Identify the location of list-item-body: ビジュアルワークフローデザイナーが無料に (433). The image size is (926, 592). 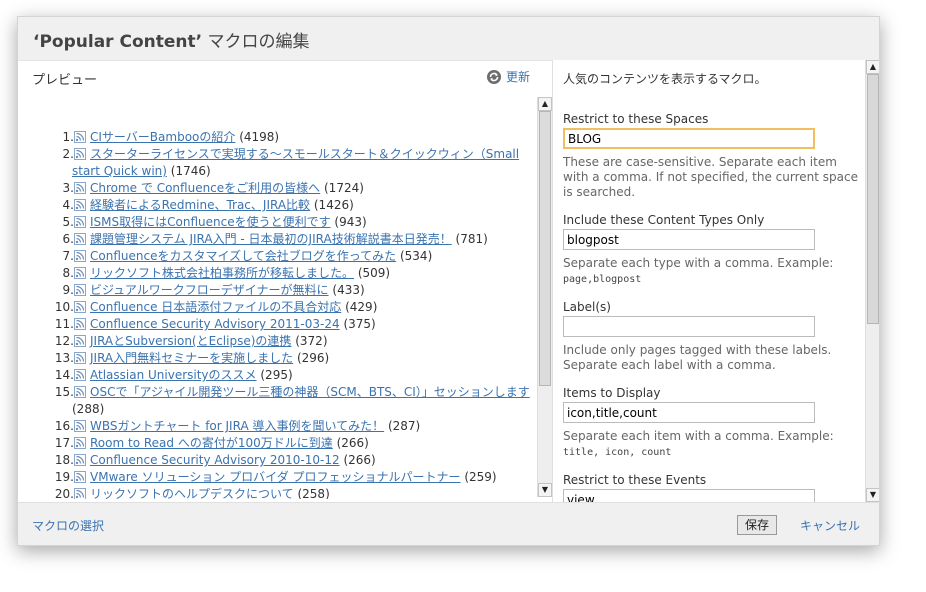
(304, 290).